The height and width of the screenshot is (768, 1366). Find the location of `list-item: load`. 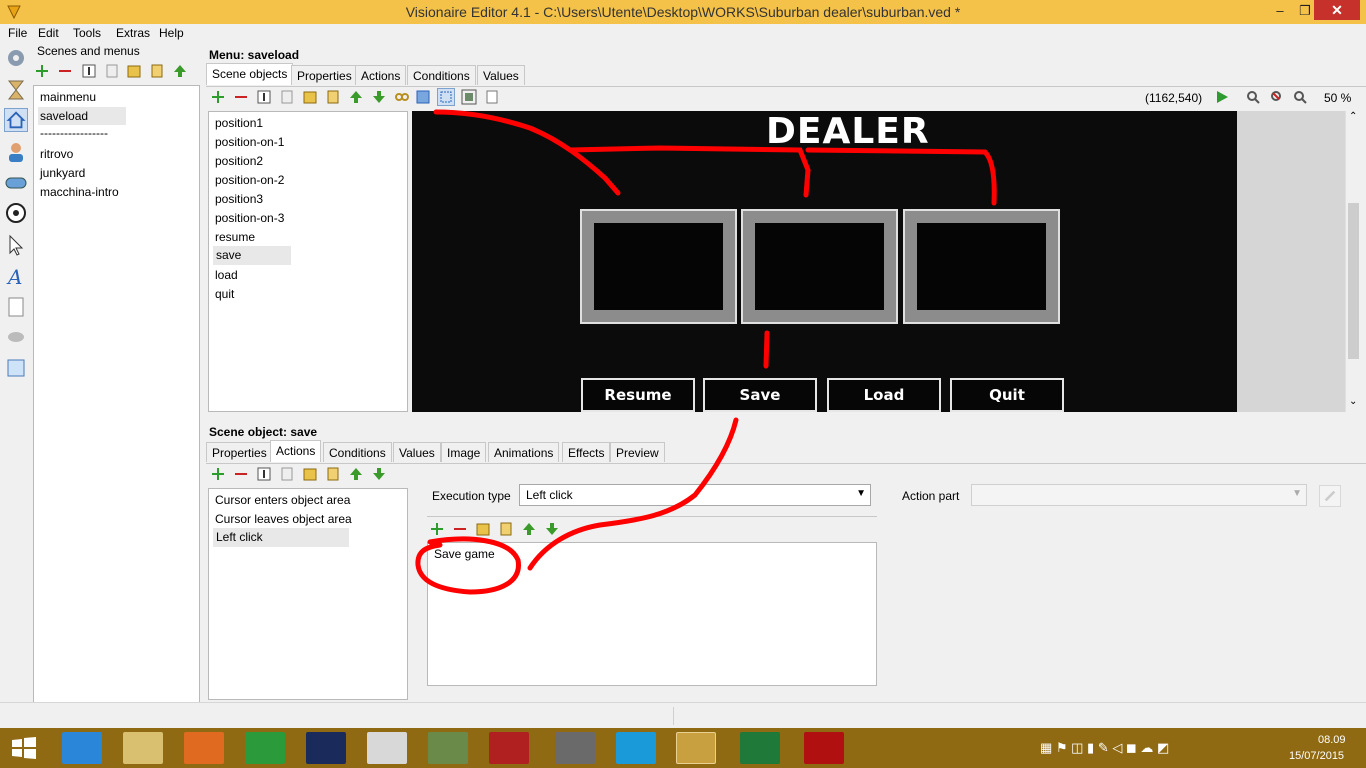

list-item: load is located at coordinates (226, 275).